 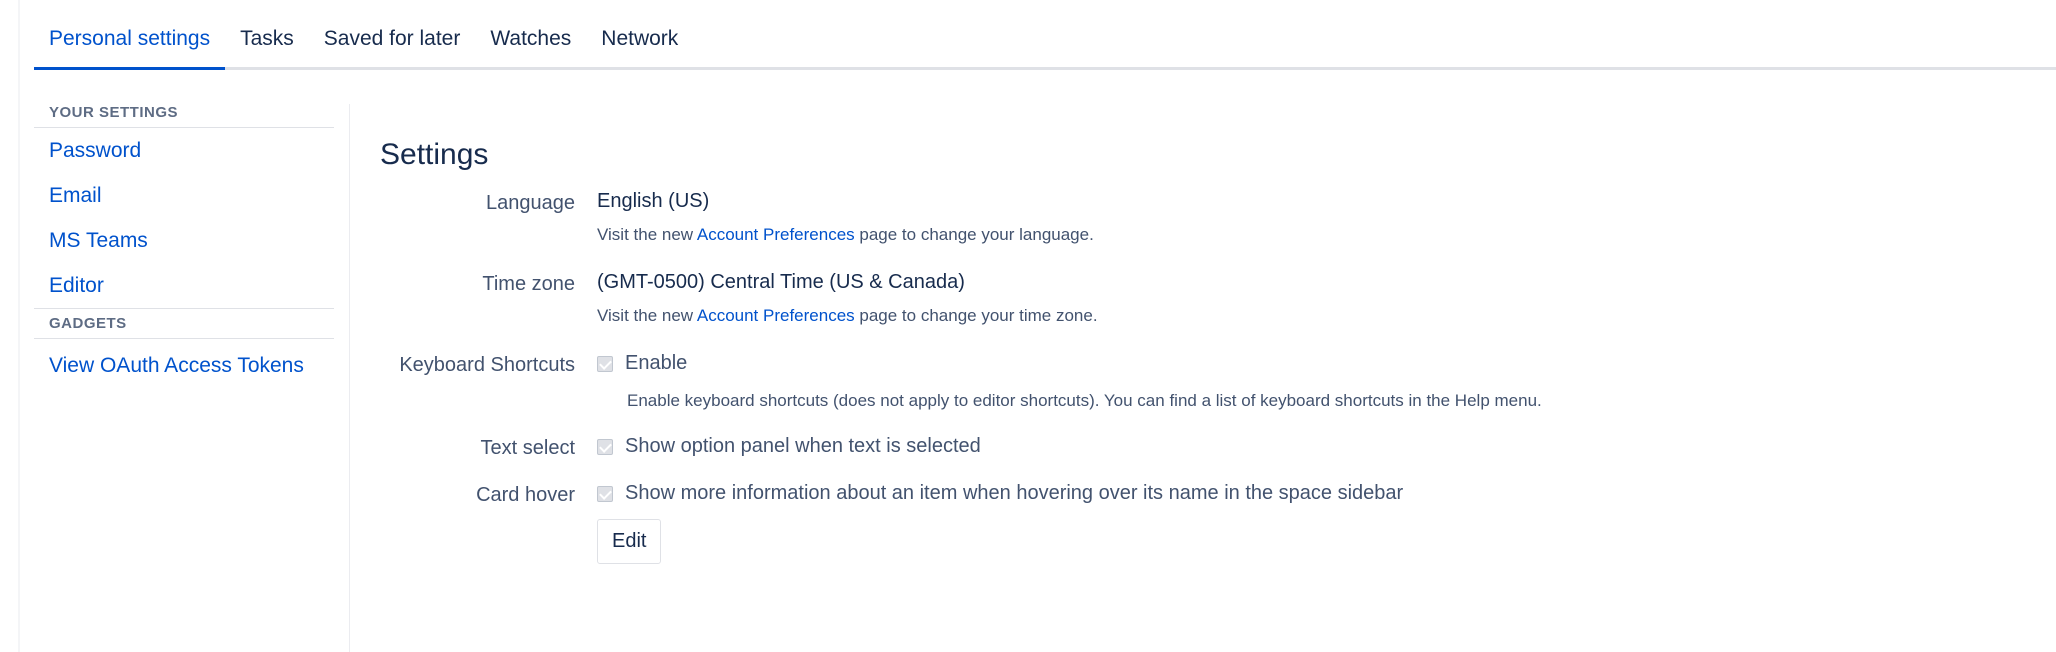 What do you see at coordinates (130, 35) in the screenshot?
I see `tab-personal-settings: Personal settings` at bounding box center [130, 35].